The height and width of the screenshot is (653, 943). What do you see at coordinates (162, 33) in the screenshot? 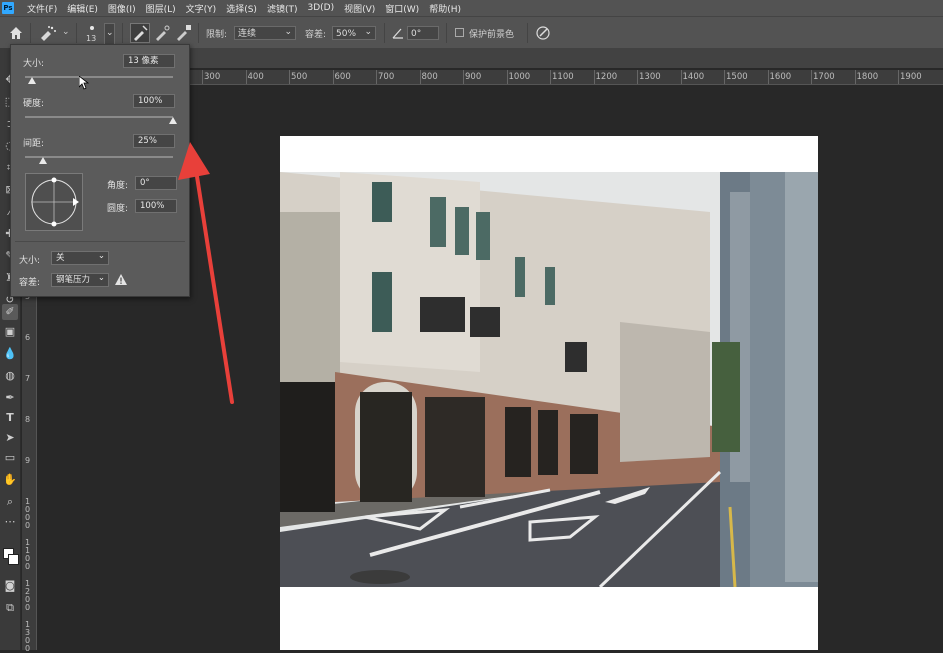
I see `sampling-once-icon` at bounding box center [162, 33].